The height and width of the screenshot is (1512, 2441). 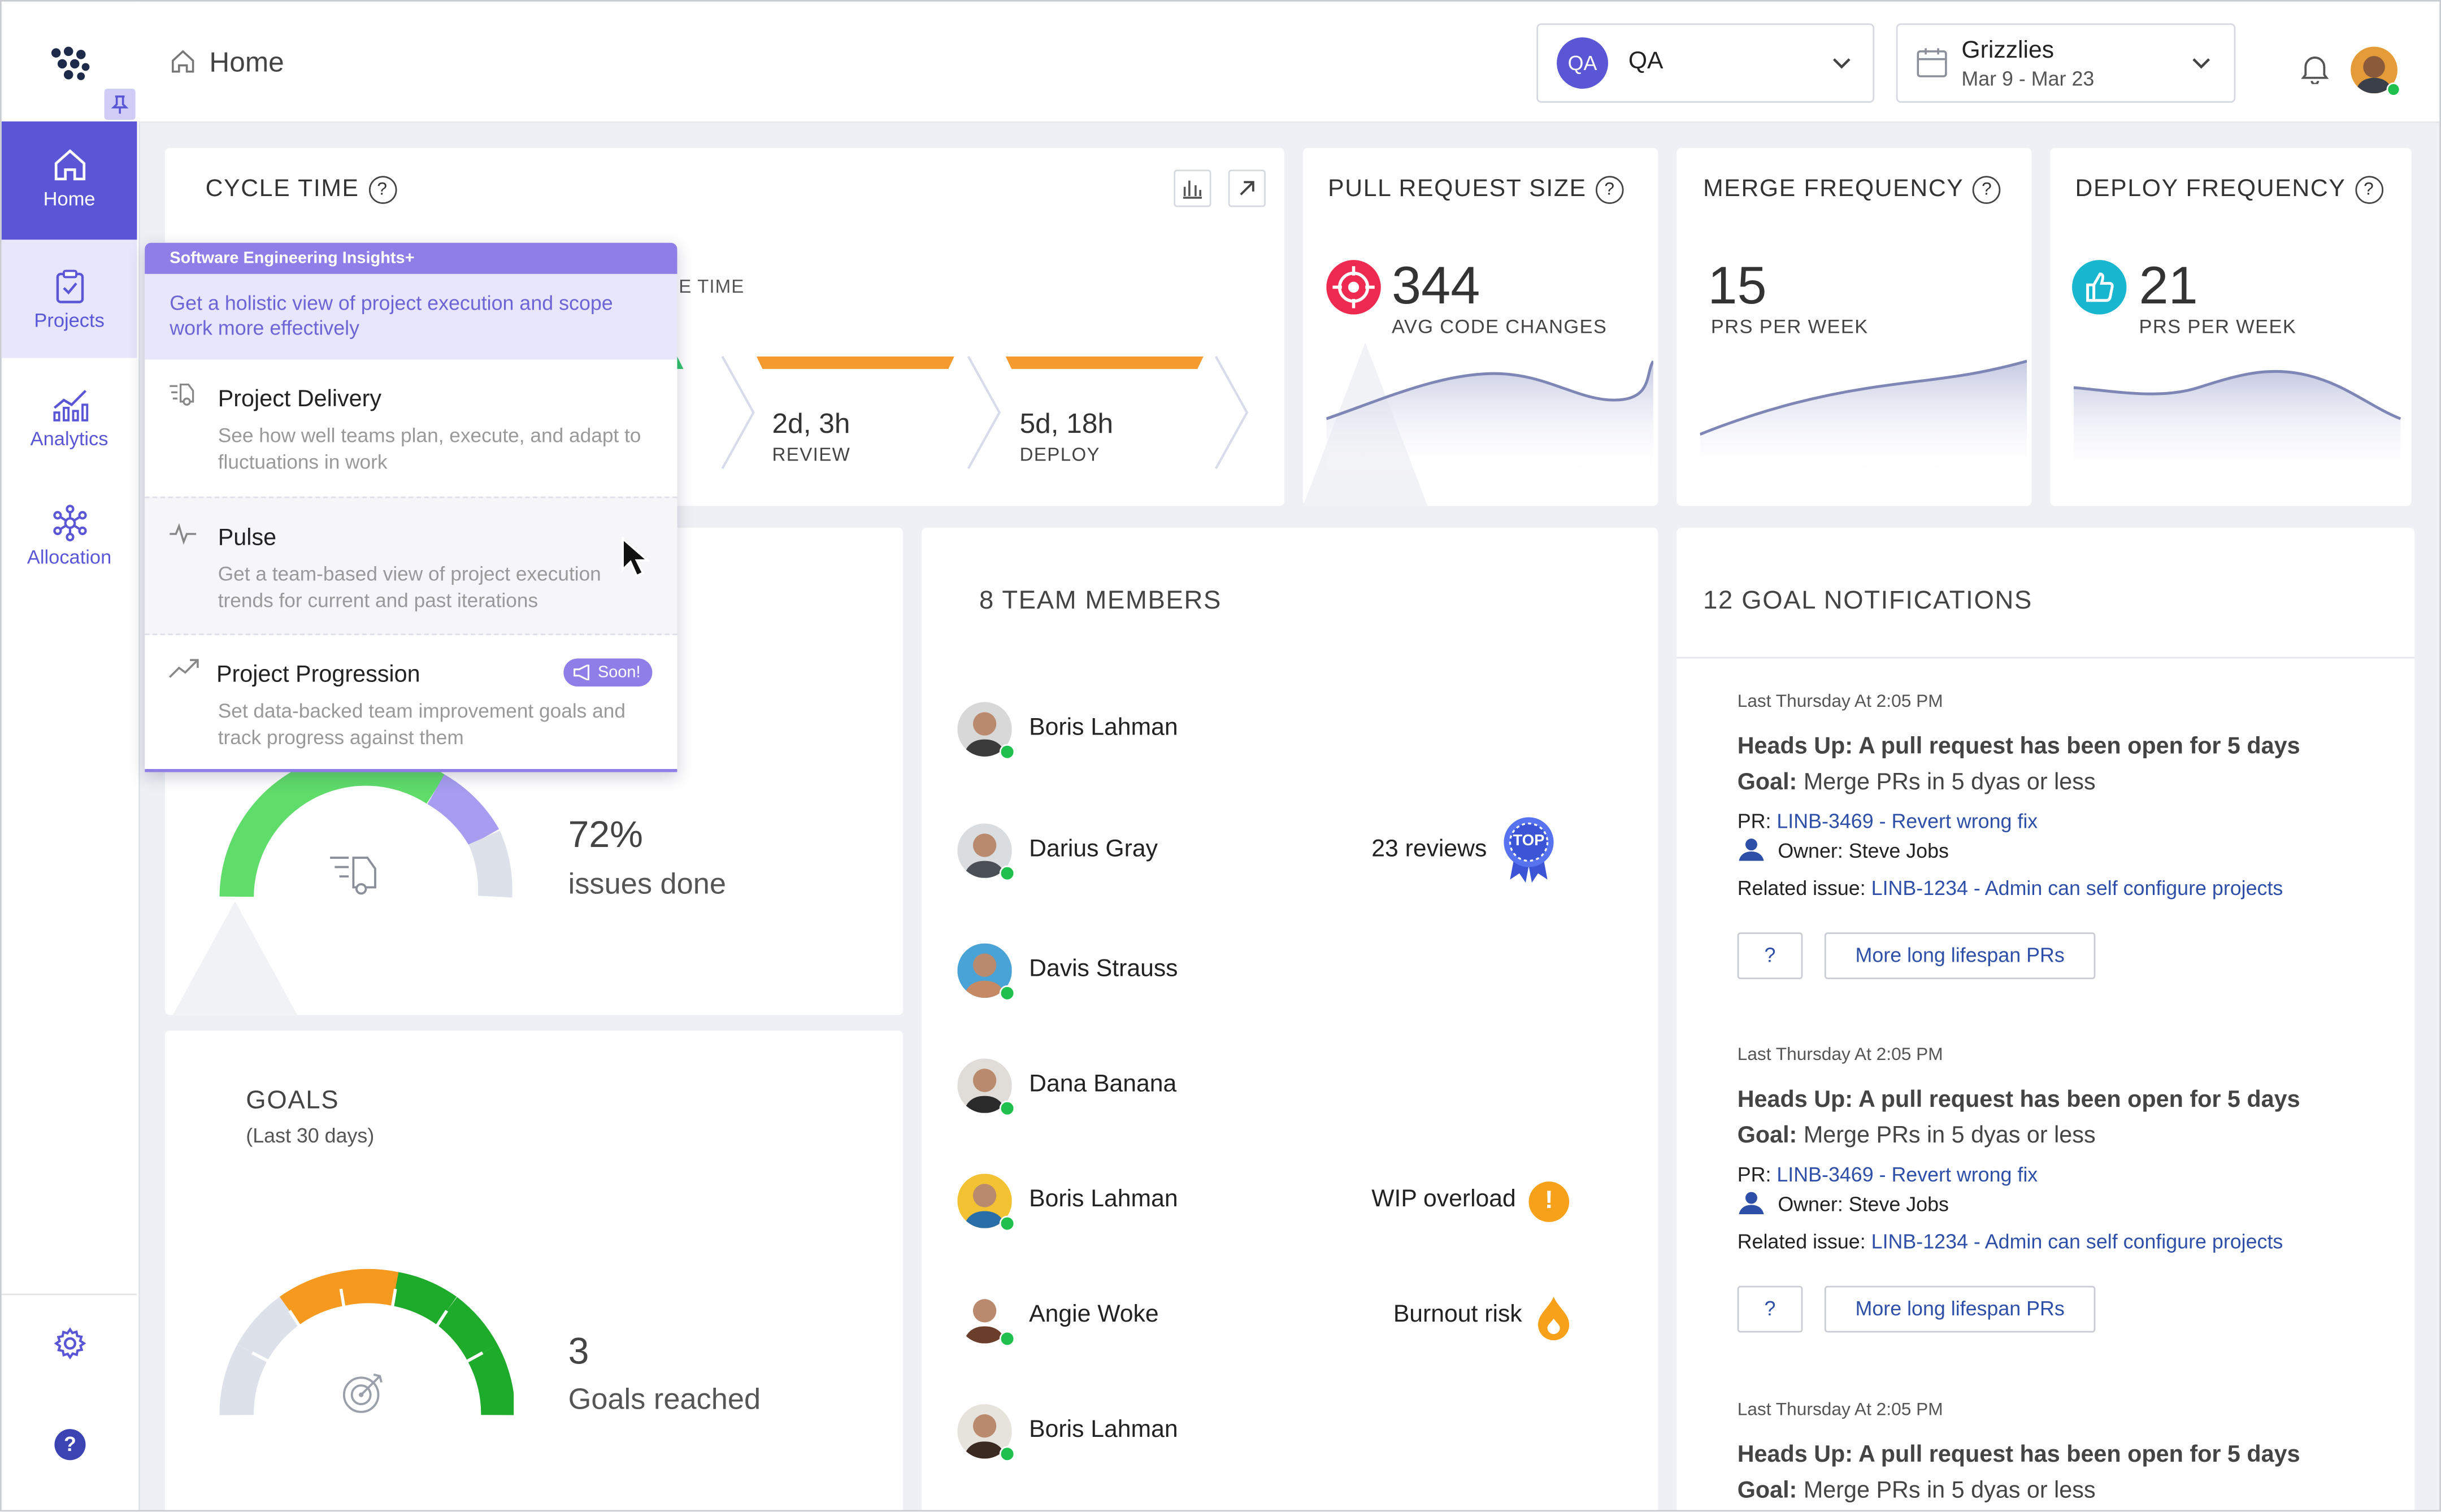 I want to click on pin-icon, so click(x=120, y=104).